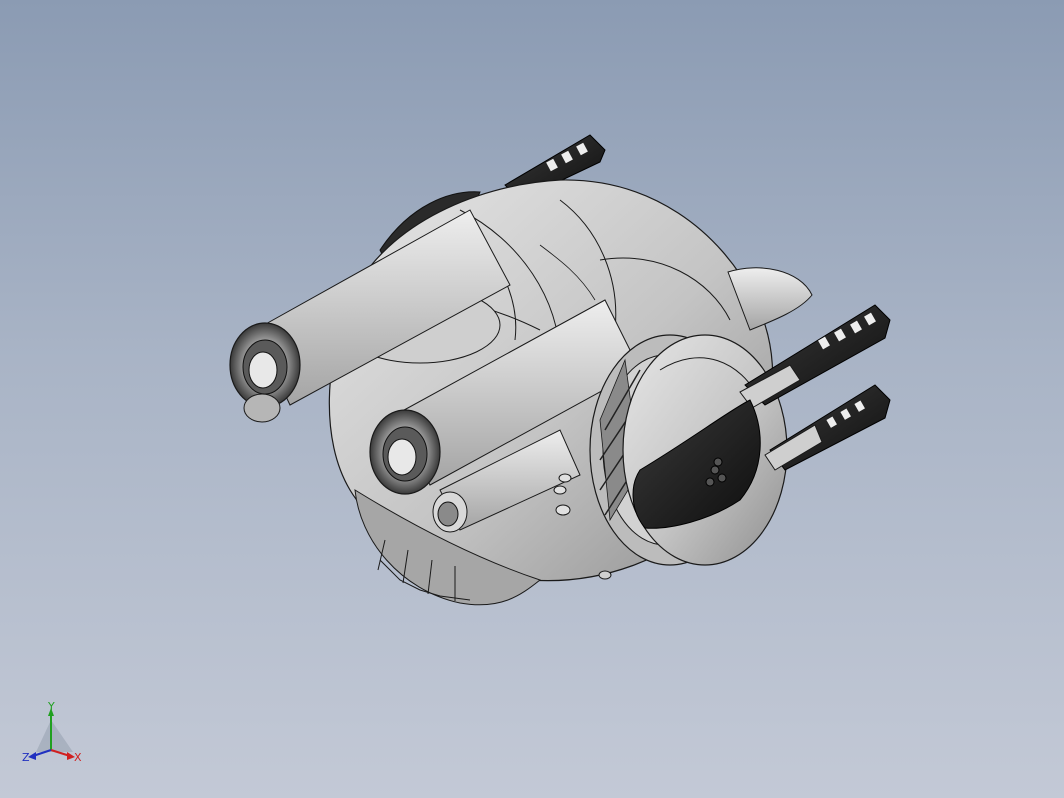  I want to click on triad-plane, so click(54, 736).